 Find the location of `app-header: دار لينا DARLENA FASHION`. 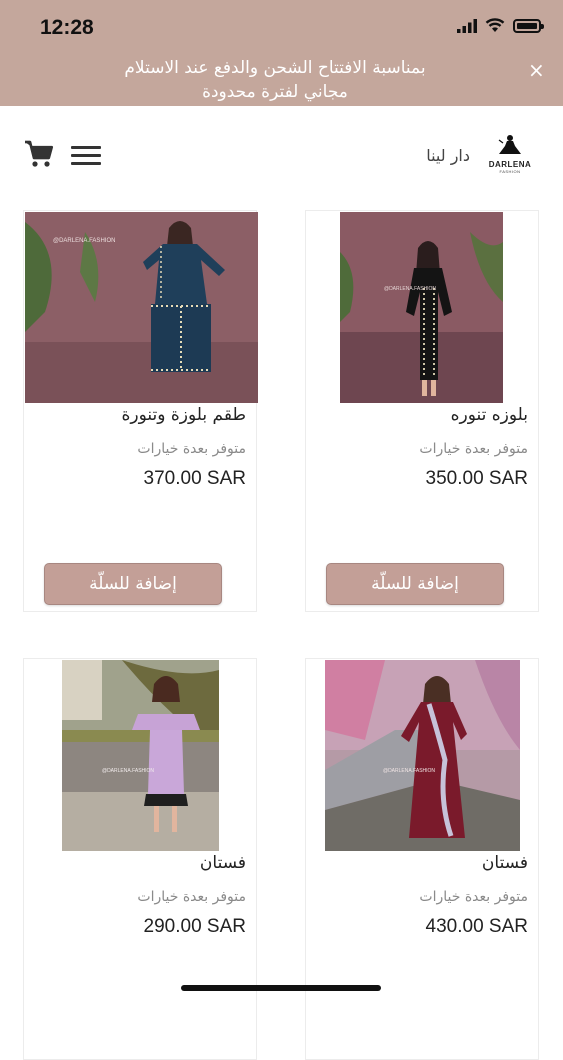

app-header: دار لينا DARLENA FASHION is located at coordinates (281, 151).